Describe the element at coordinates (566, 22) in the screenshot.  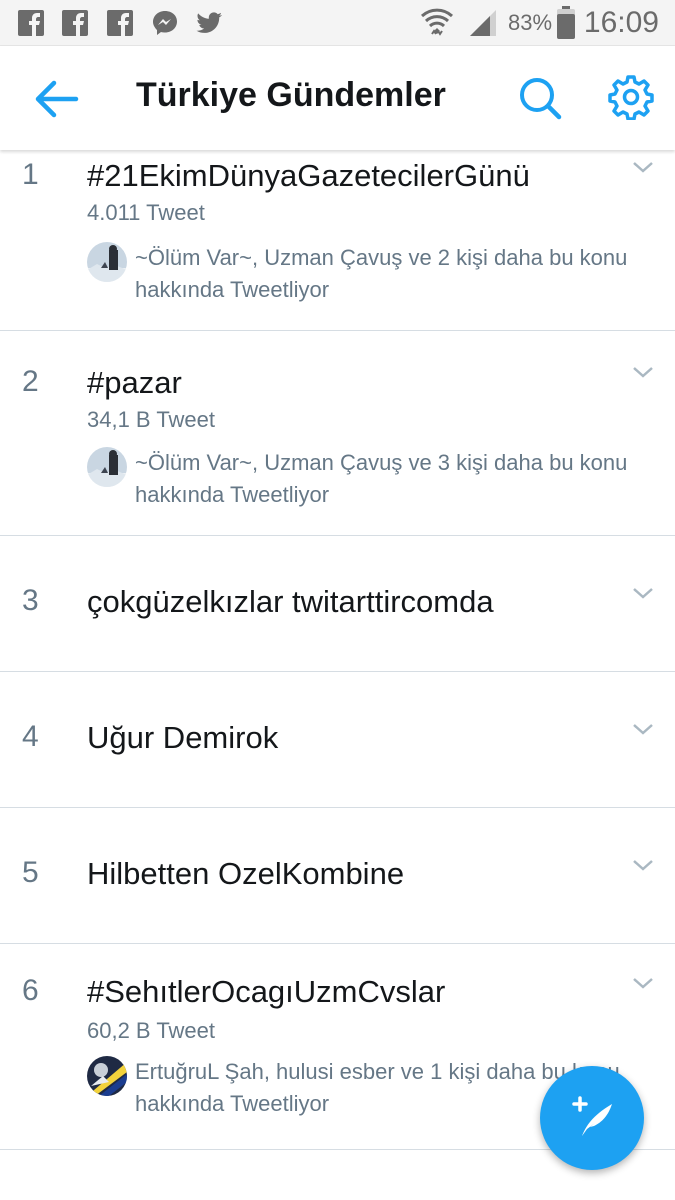
I see `battery-icon` at that location.